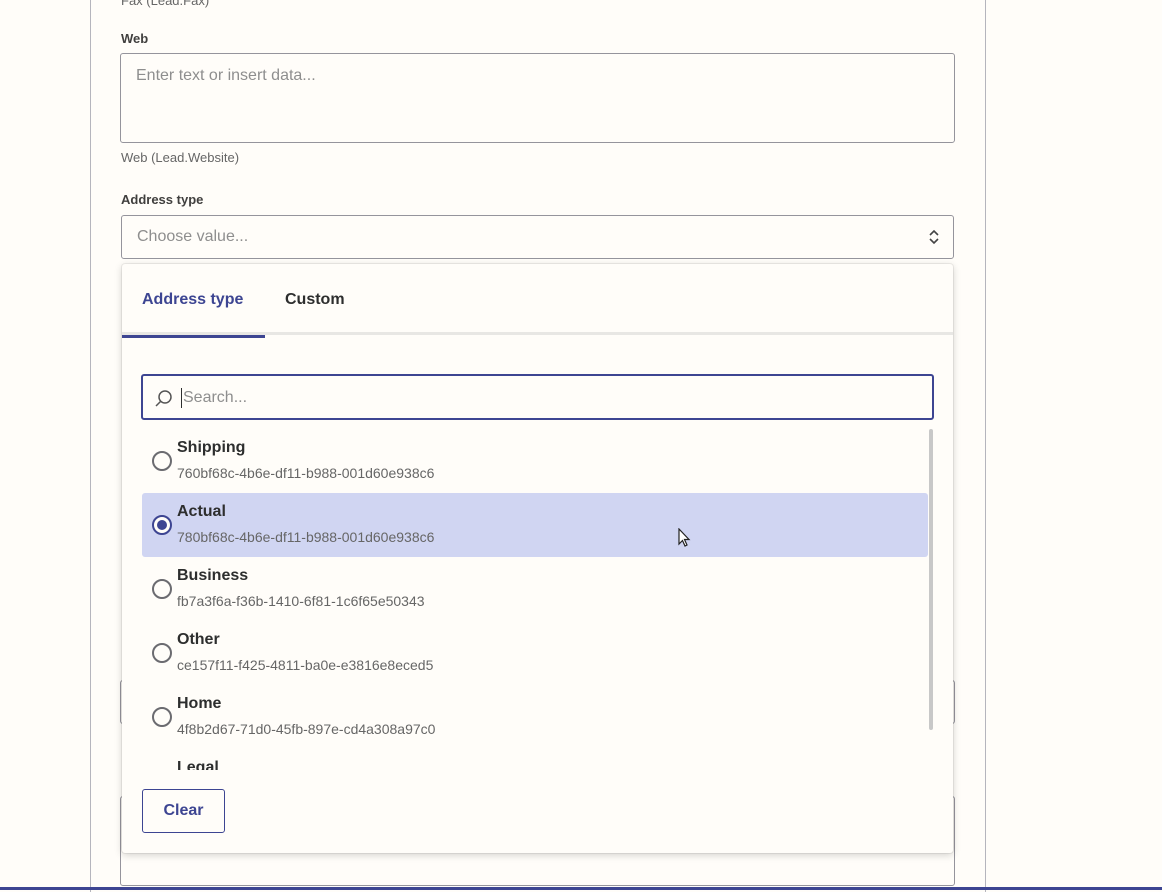 The width and height of the screenshot is (1162, 892). I want to click on text-caret, so click(181, 398).